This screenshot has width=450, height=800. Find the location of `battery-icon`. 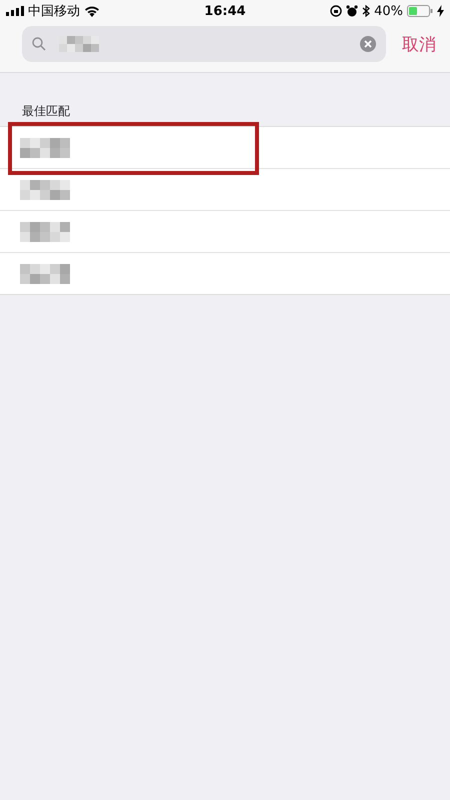

battery-icon is located at coordinates (420, 11).